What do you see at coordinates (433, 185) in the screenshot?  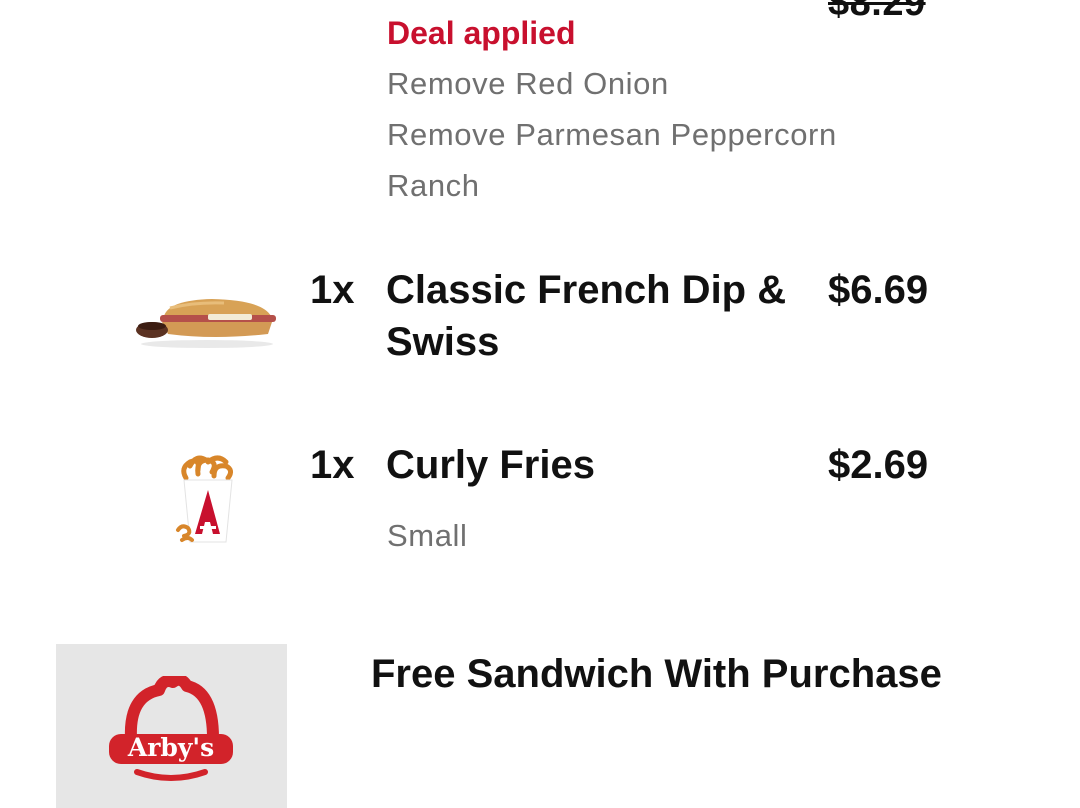 I see `modifier-ranch: Ranch` at bounding box center [433, 185].